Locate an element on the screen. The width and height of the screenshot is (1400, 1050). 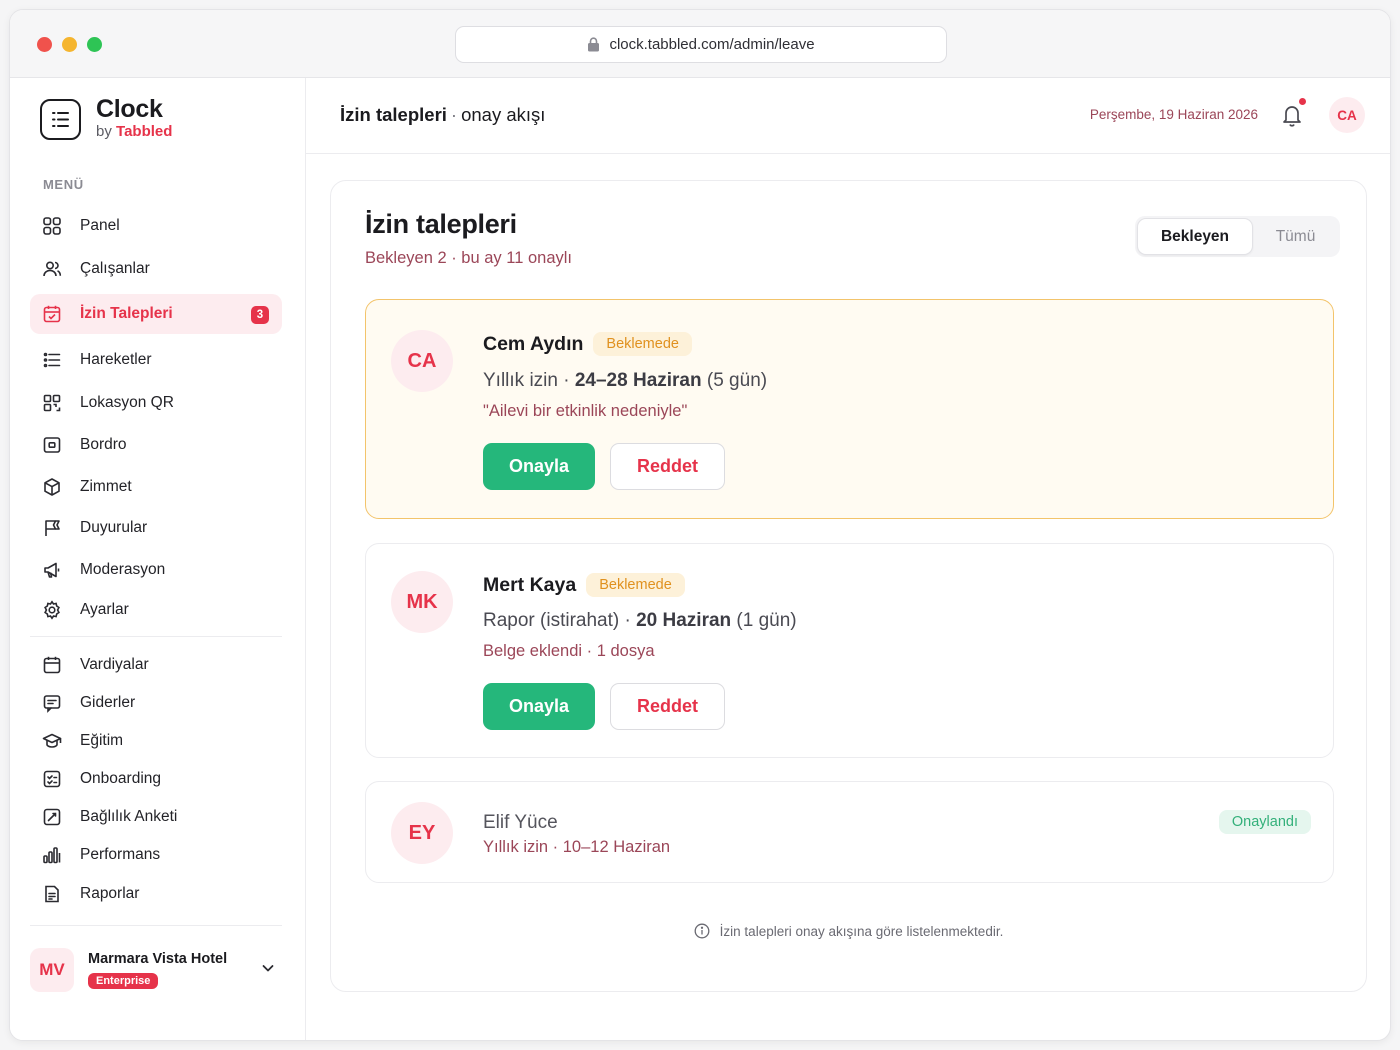
graduation-icon is located at coordinates (52, 740).